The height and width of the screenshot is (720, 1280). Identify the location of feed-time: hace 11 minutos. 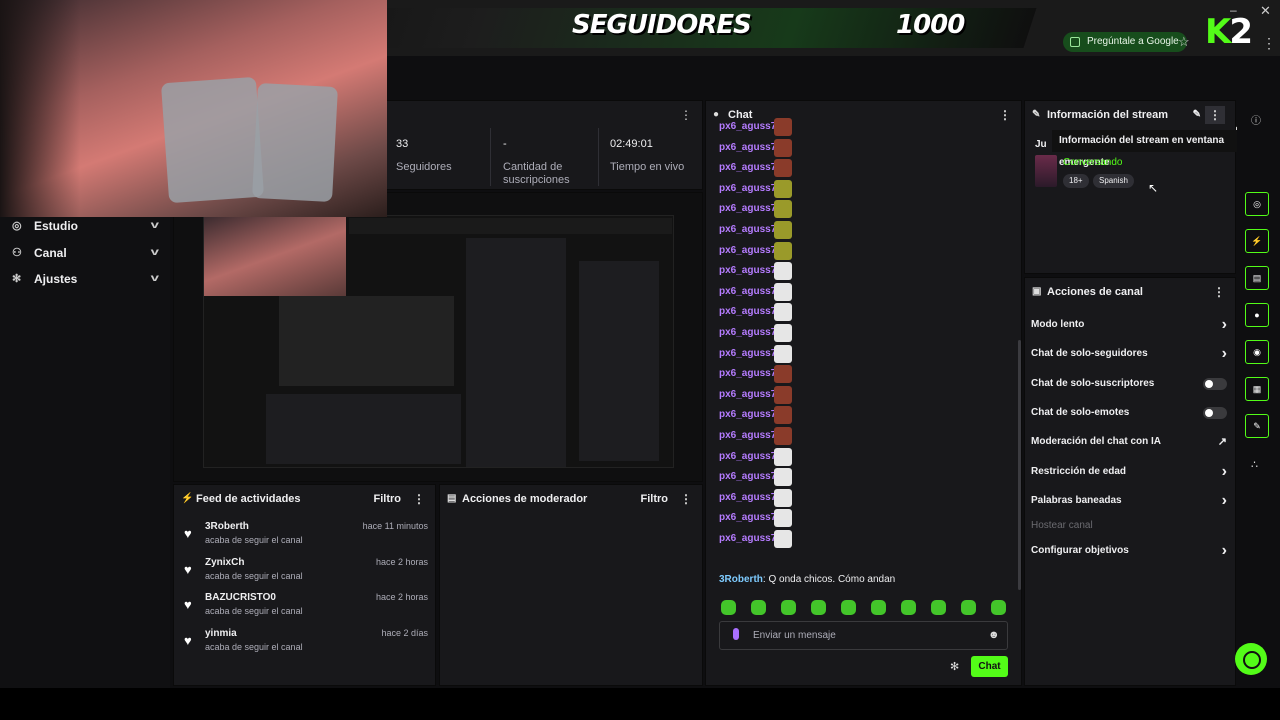
(395, 526).